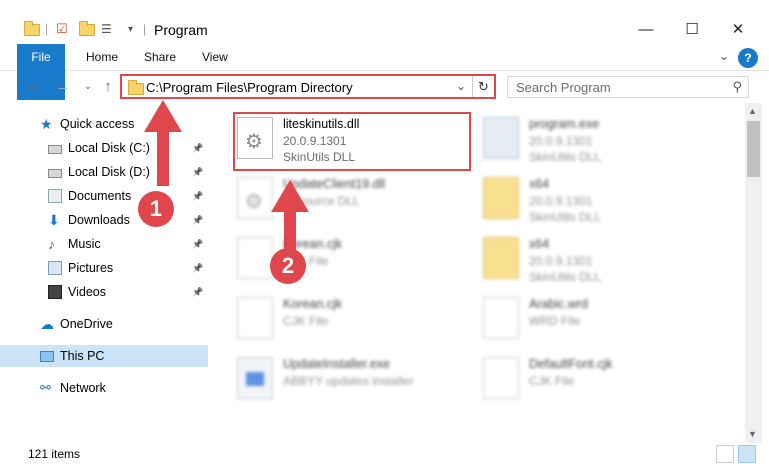  I want to click on arrow-2-icon, so click(290, 215).